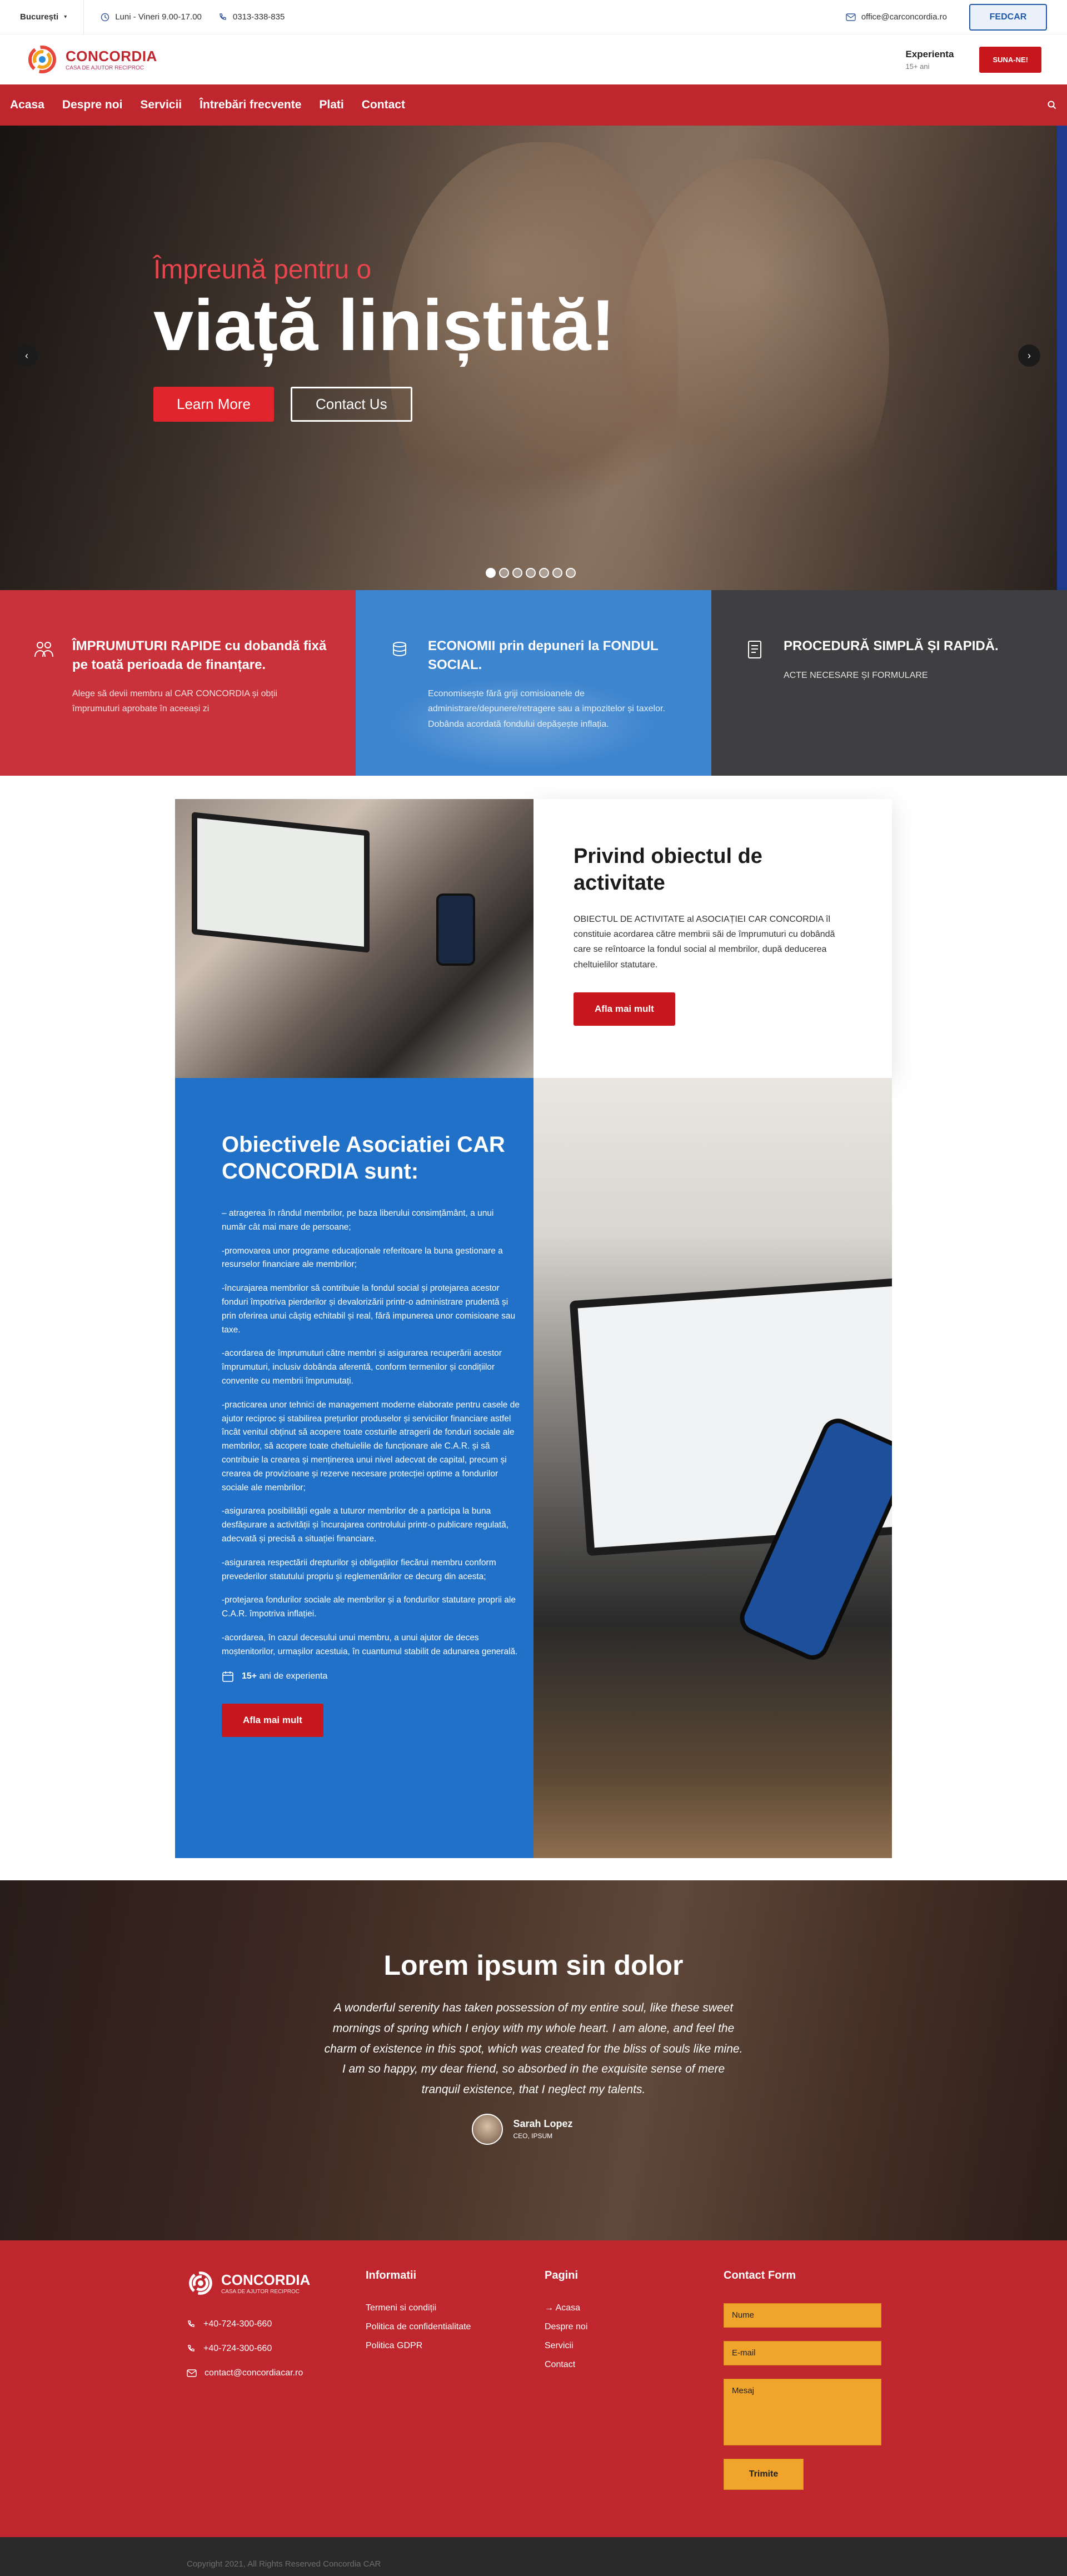 This screenshot has height=2576, width=1067. Describe the element at coordinates (1029, 356) in the screenshot. I see `slider-next-button: ›` at that location.